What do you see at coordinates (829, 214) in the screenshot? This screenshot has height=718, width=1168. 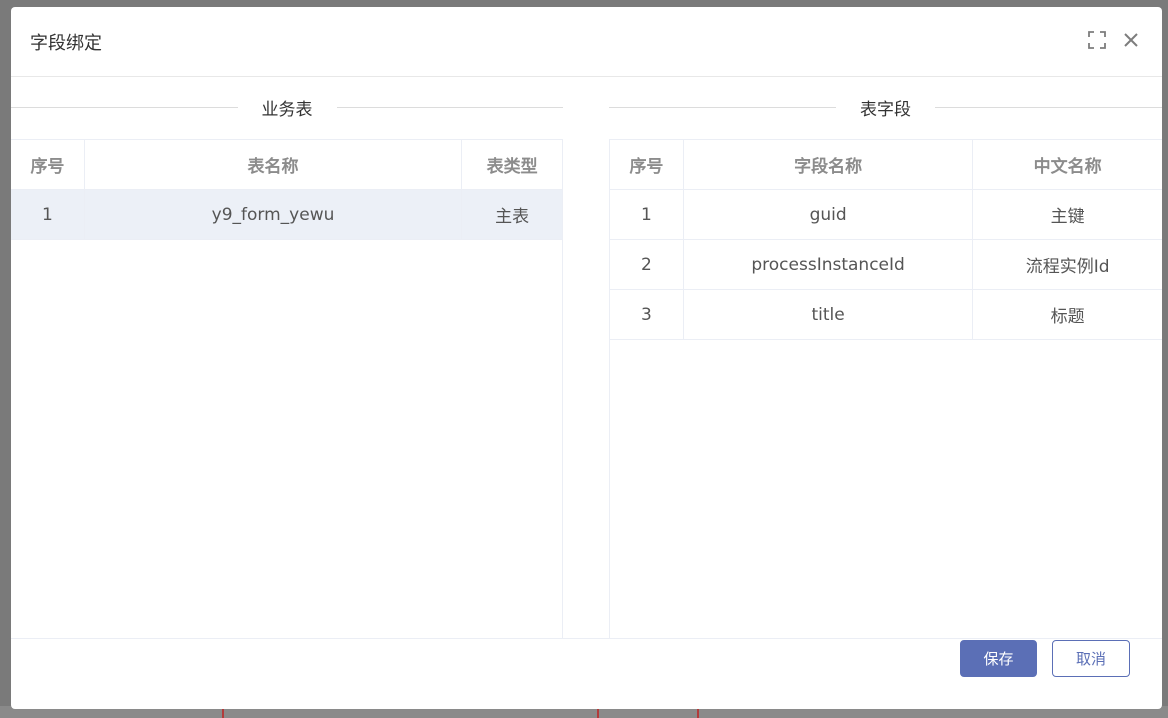 I see `row-field-name: guid` at bounding box center [829, 214].